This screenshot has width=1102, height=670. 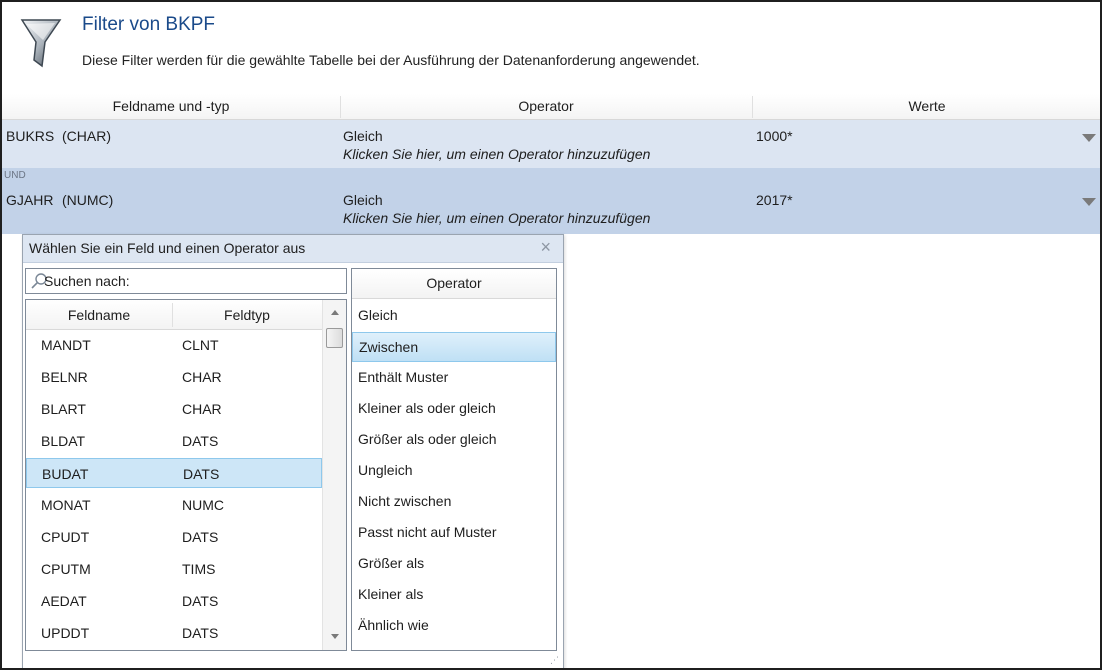 What do you see at coordinates (174, 569) in the screenshot?
I see `list-item: CPUTM TIMS` at bounding box center [174, 569].